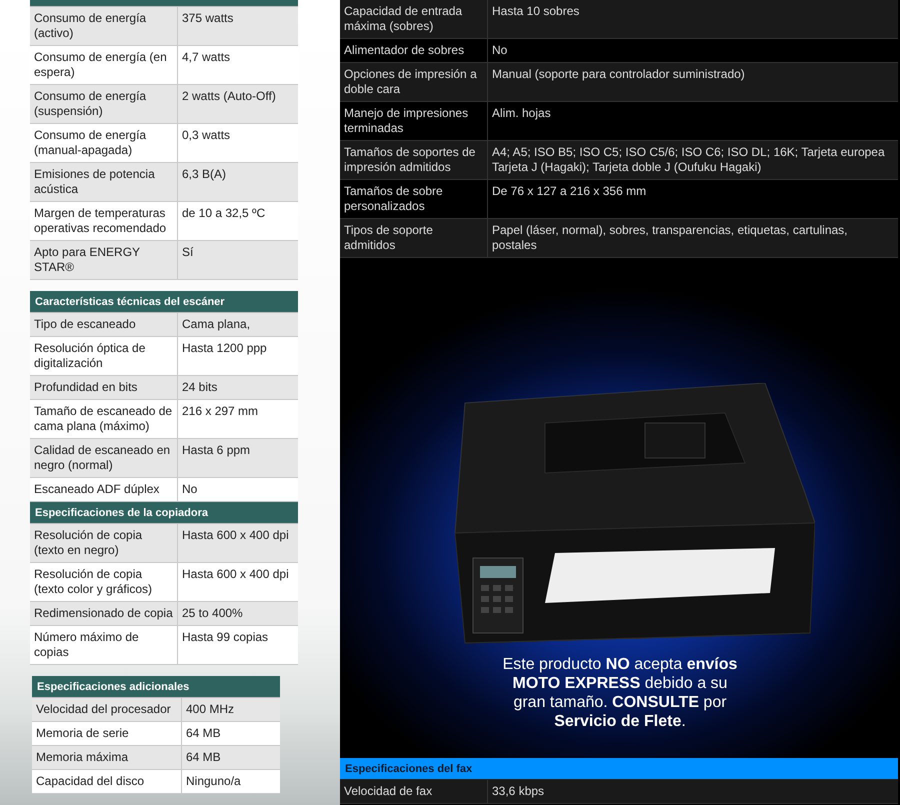 The width and height of the screenshot is (900, 805). I want to click on spec-label: Tamaños de soportes de impresión admitidos, so click(414, 160).